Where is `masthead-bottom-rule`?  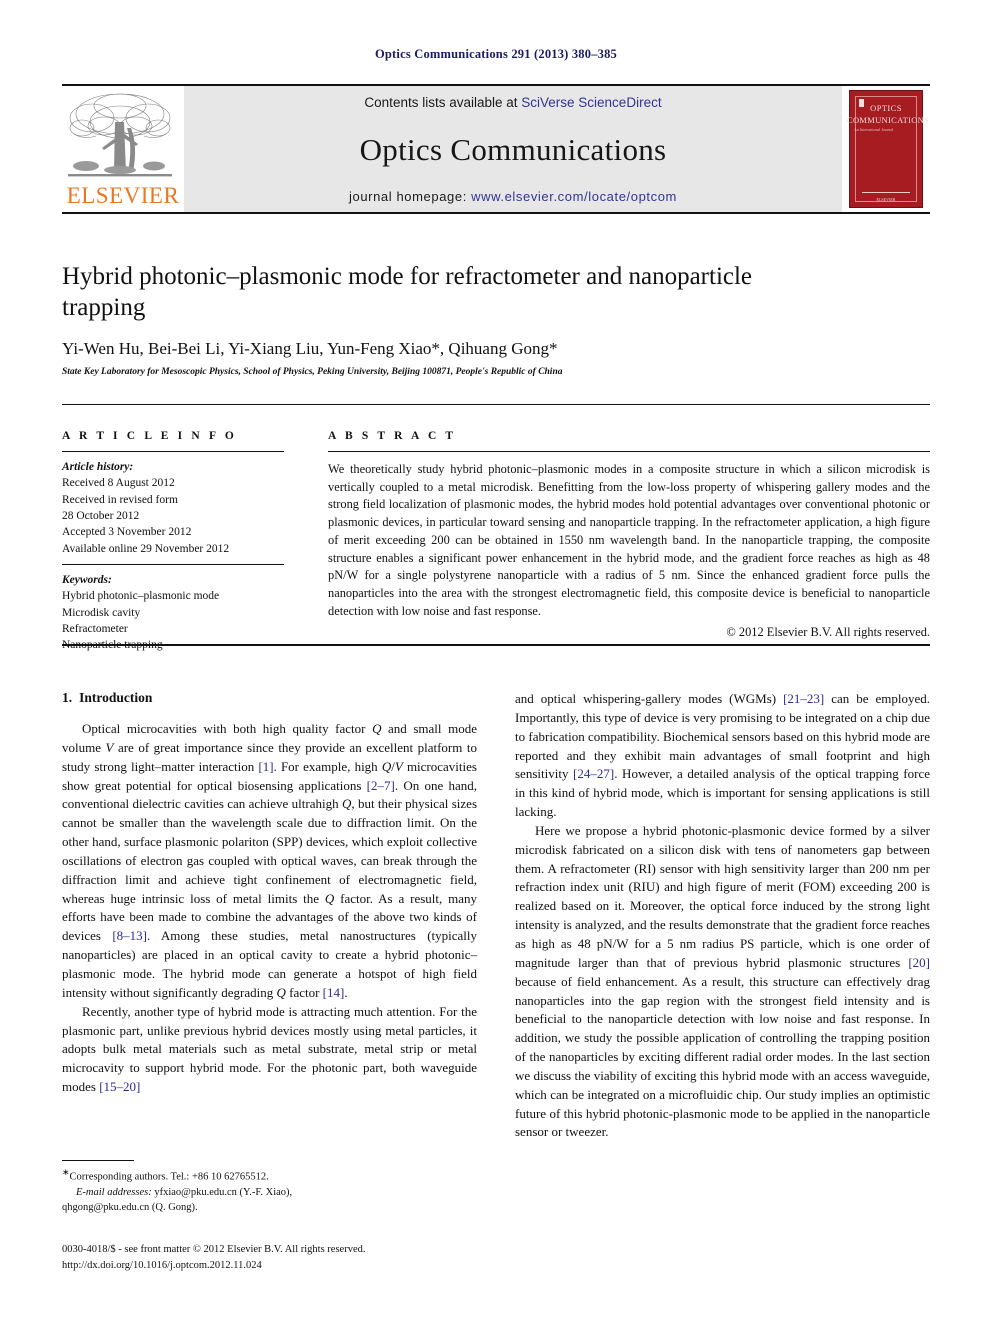 masthead-bottom-rule is located at coordinates (496, 213).